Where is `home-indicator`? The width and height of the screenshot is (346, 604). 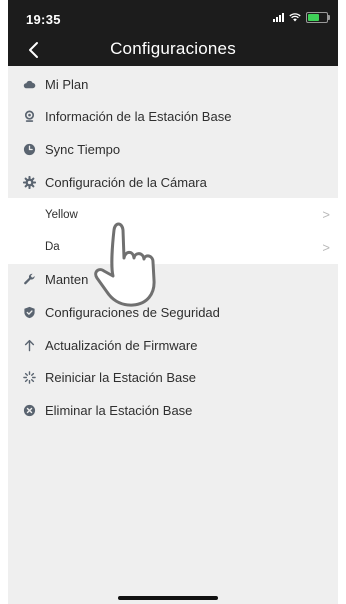 home-indicator is located at coordinates (168, 598).